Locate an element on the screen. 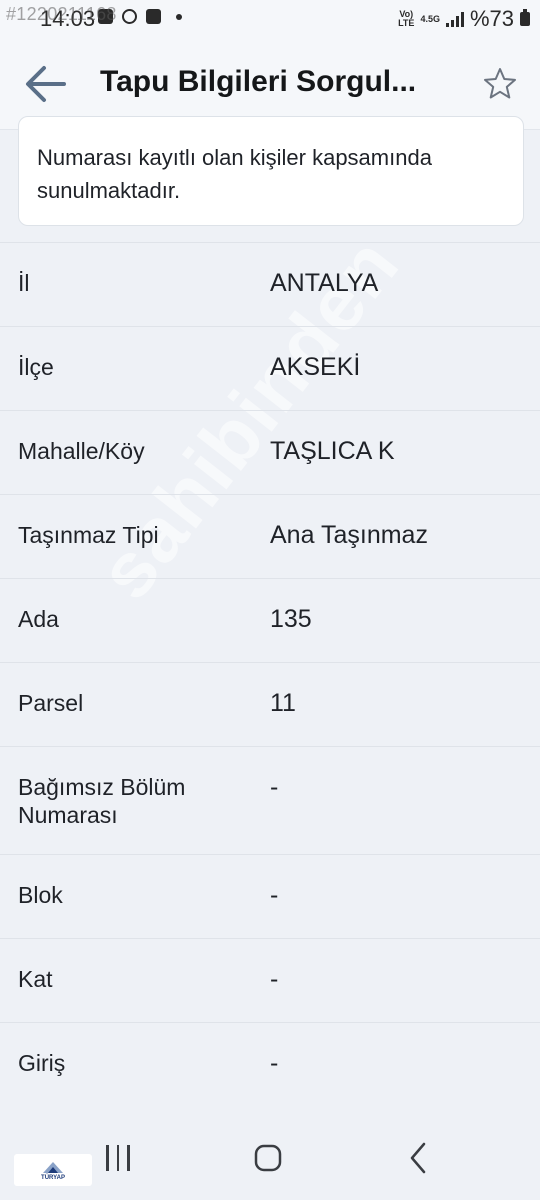  nav-back-icon is located at coordinates (418, 1158).